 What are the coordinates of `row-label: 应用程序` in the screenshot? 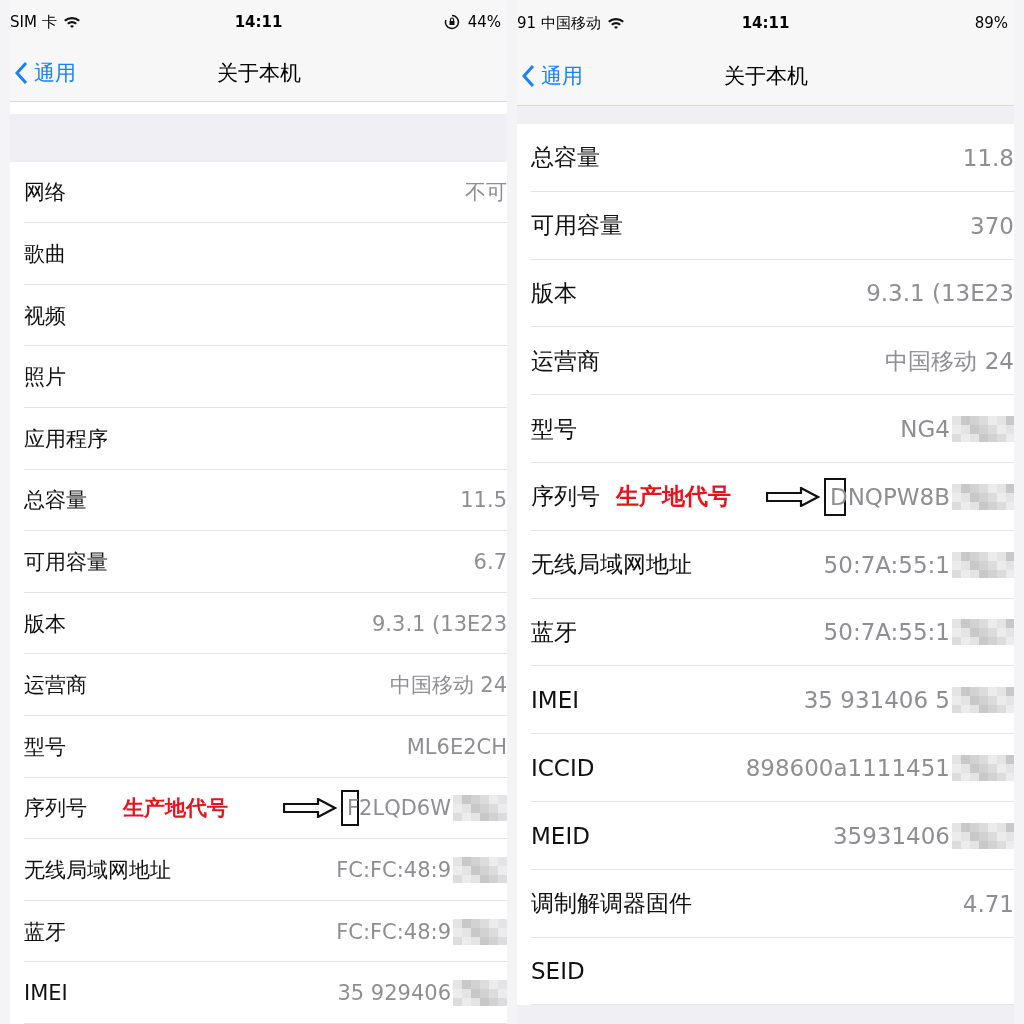 It's located at (66, 439).